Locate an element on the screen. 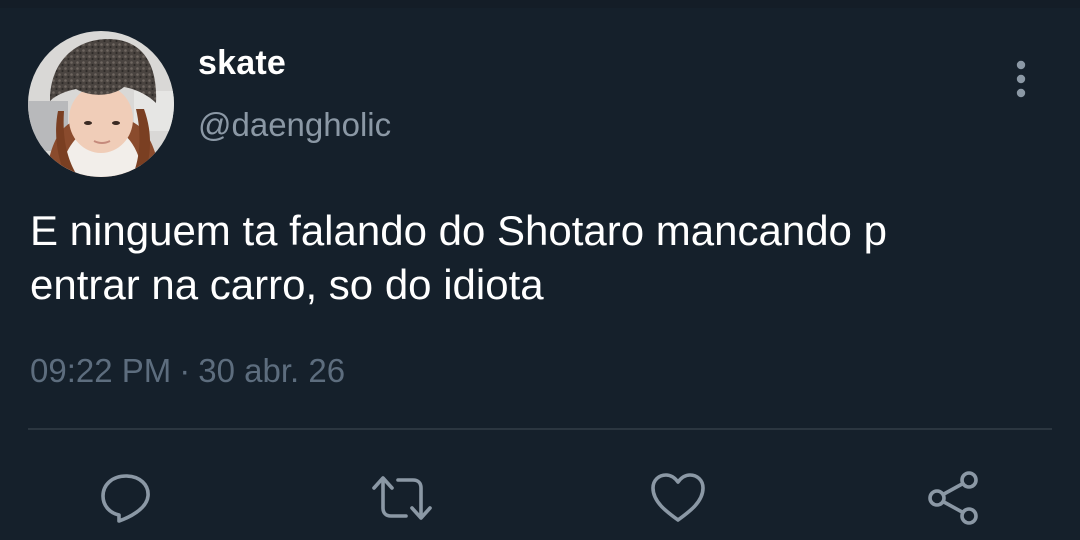 The image size is (1080, 540). share-button is located at coordinates (954, 498).